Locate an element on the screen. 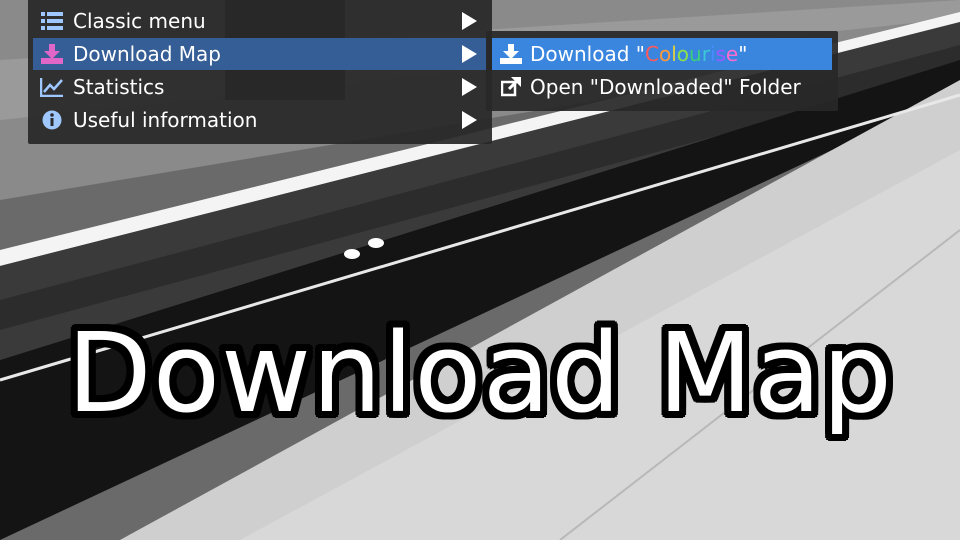 The height and width of the screenshot is (540, 960). map-name-letter: s is located at coordinates (720, 54).